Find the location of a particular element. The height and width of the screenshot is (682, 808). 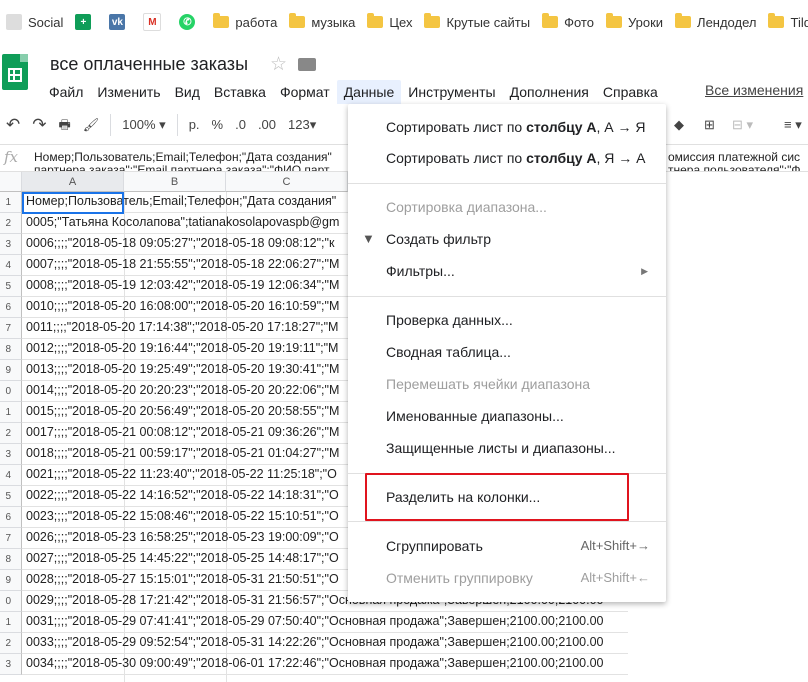

more-formats-button: 123▾ is located at coordinates (302, 125).